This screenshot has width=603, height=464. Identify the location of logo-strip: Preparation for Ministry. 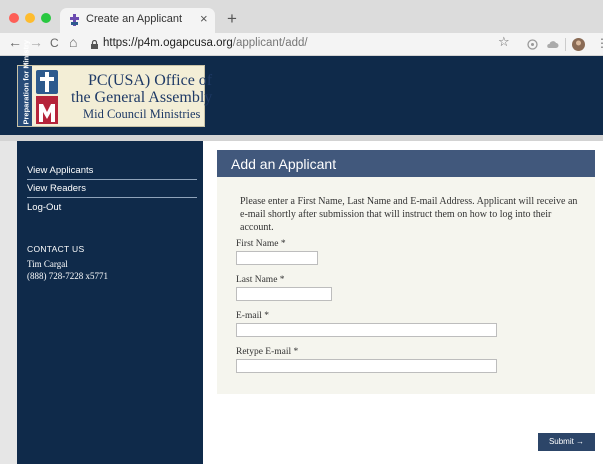
(25, 82).